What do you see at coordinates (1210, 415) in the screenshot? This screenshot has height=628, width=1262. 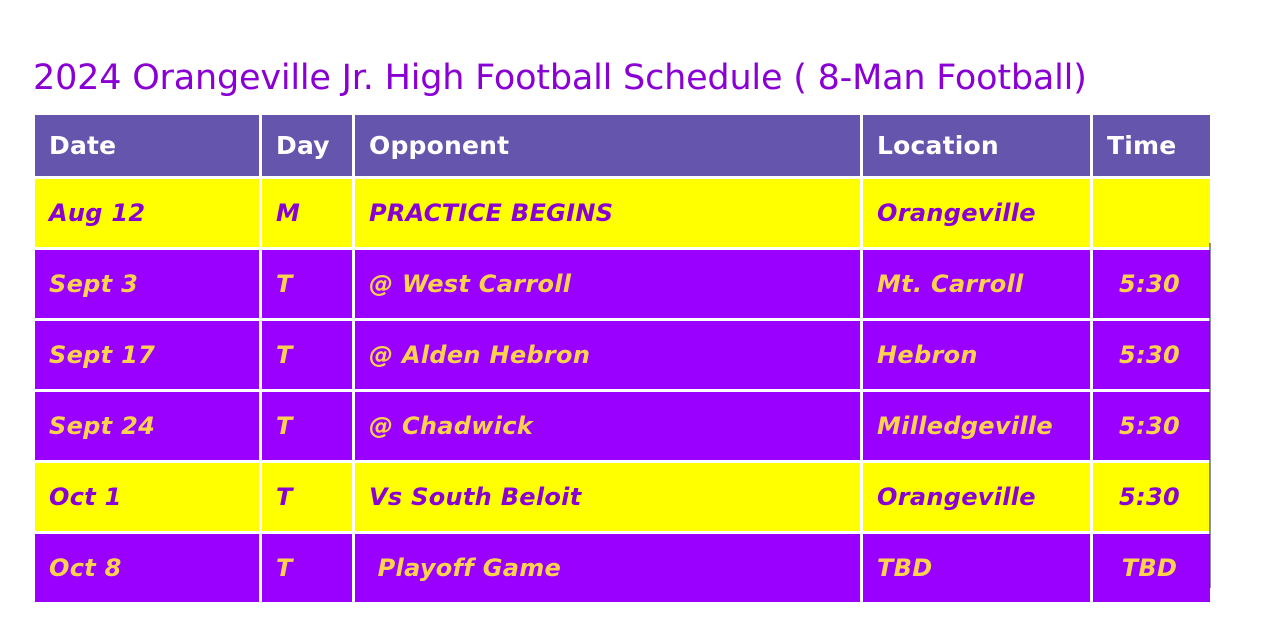 I see `plate-edge-line` at bounding box center [1210, 415].